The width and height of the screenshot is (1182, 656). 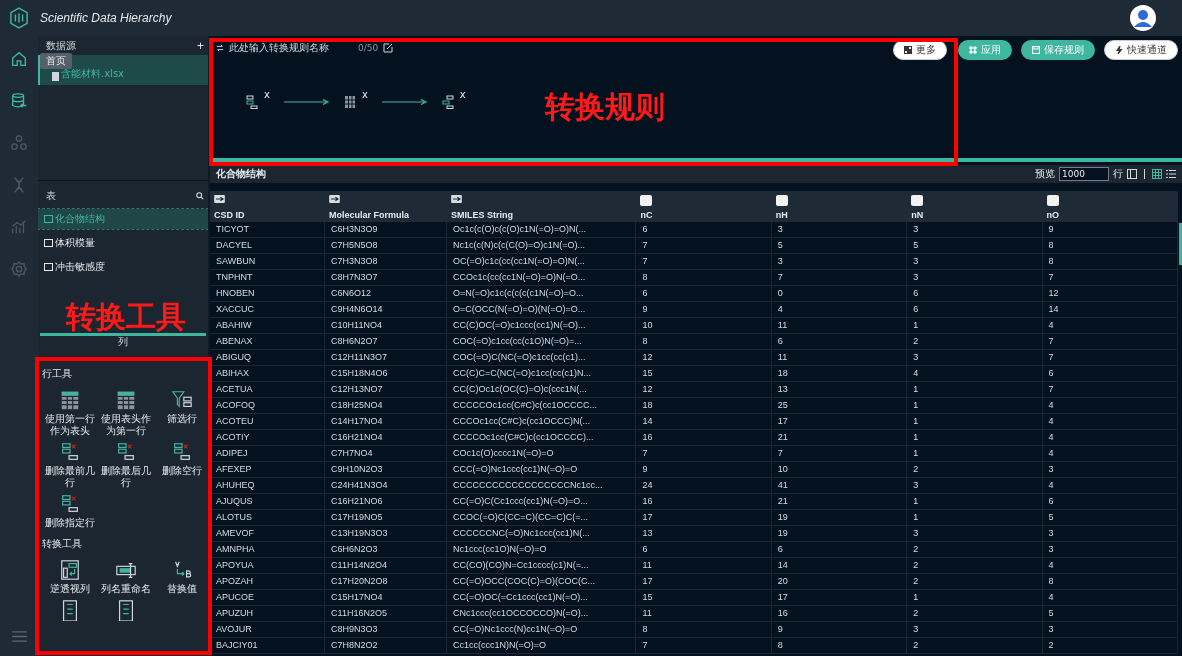 I want to click on table-cell: AMEVOF, so click(x=268, y=533).